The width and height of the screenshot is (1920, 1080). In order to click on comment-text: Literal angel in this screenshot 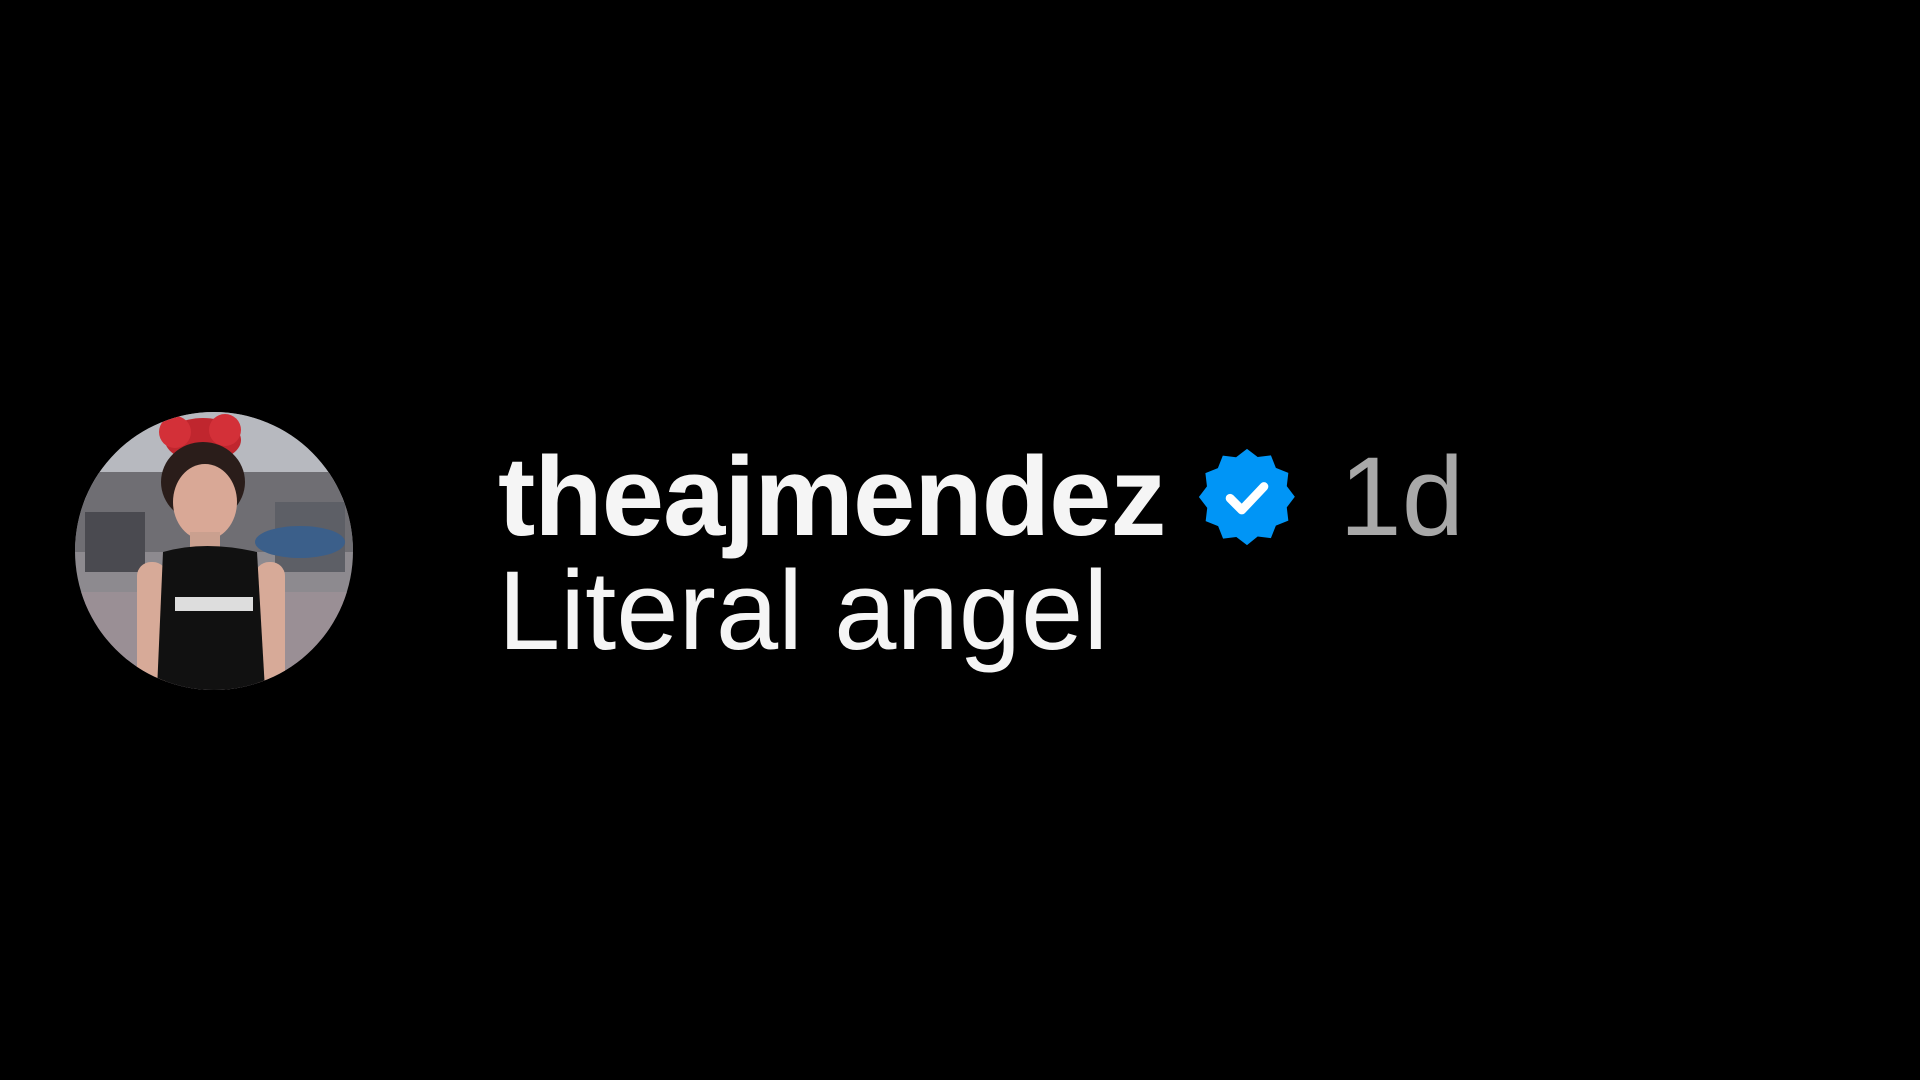, I will do `click(803, 610)`.